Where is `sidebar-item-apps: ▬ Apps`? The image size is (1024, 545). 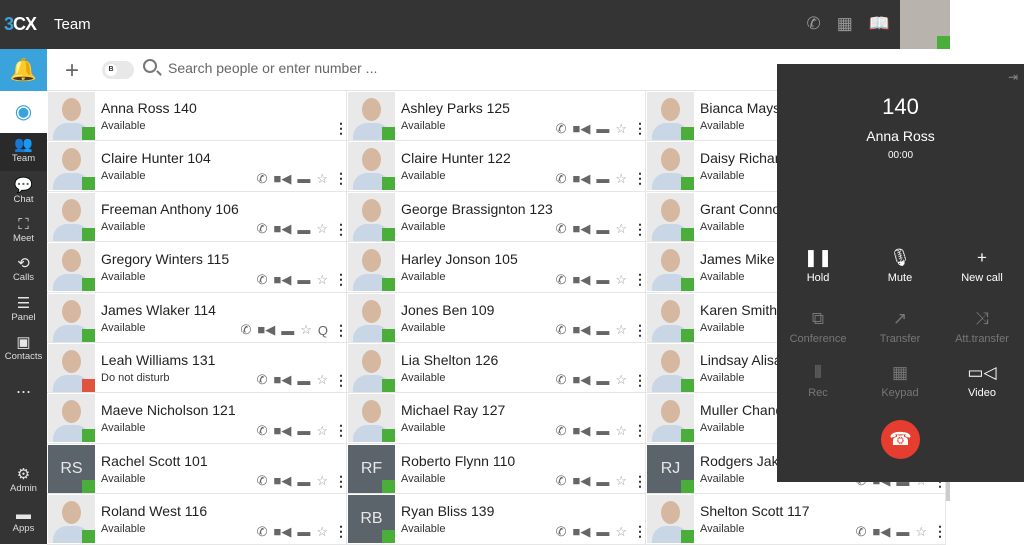
sidebar-item-apps: ▬ Apps is located at coordinates (23, 522).